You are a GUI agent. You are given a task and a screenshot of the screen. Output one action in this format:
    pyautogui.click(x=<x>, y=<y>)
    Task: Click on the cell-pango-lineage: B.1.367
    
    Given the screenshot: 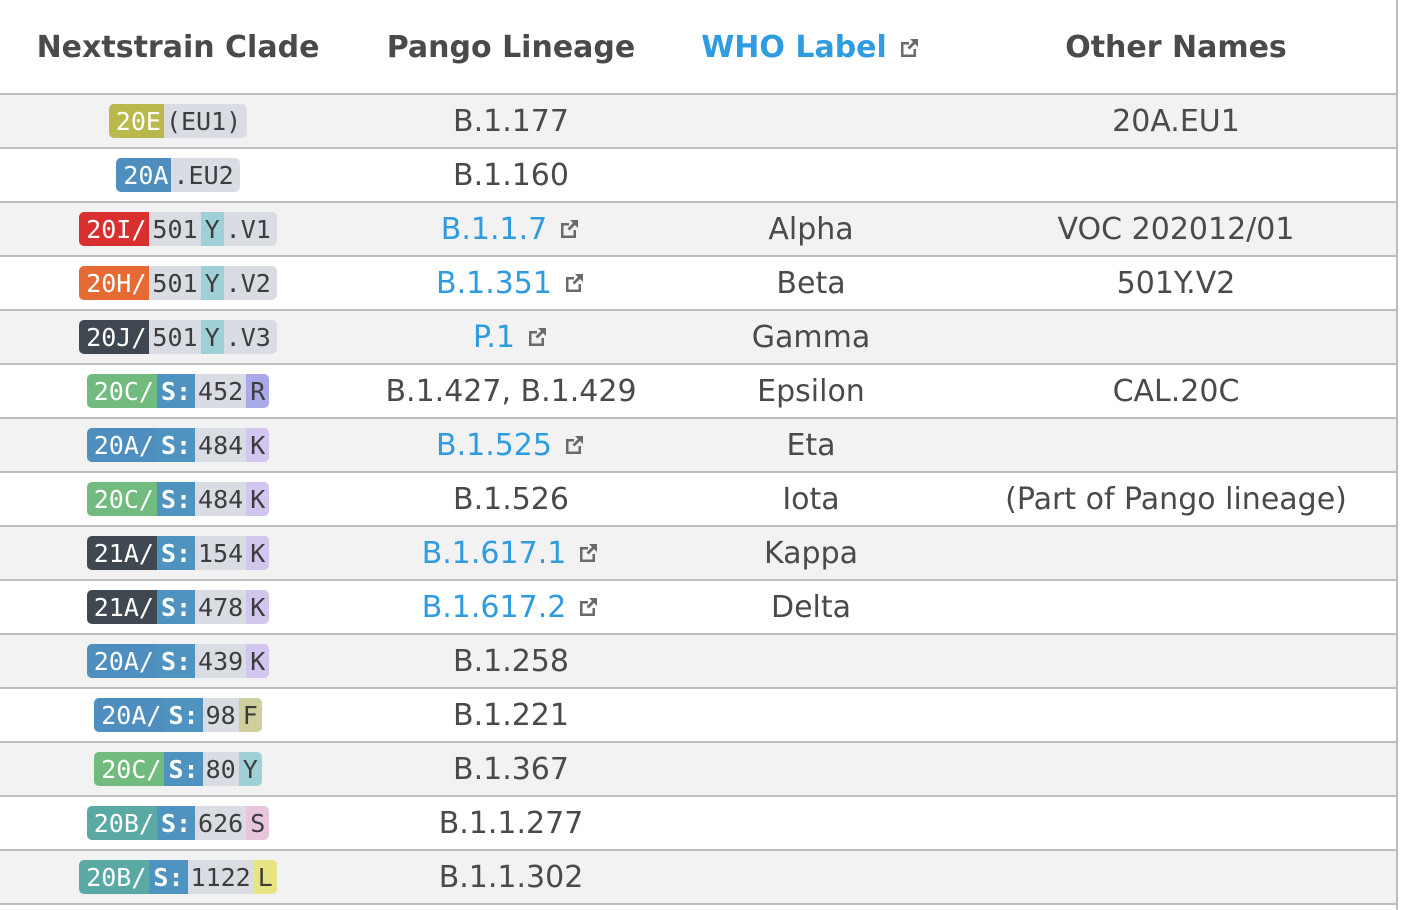 What is the action you would take?
    pyautogui.click(x=511, y=769)
    